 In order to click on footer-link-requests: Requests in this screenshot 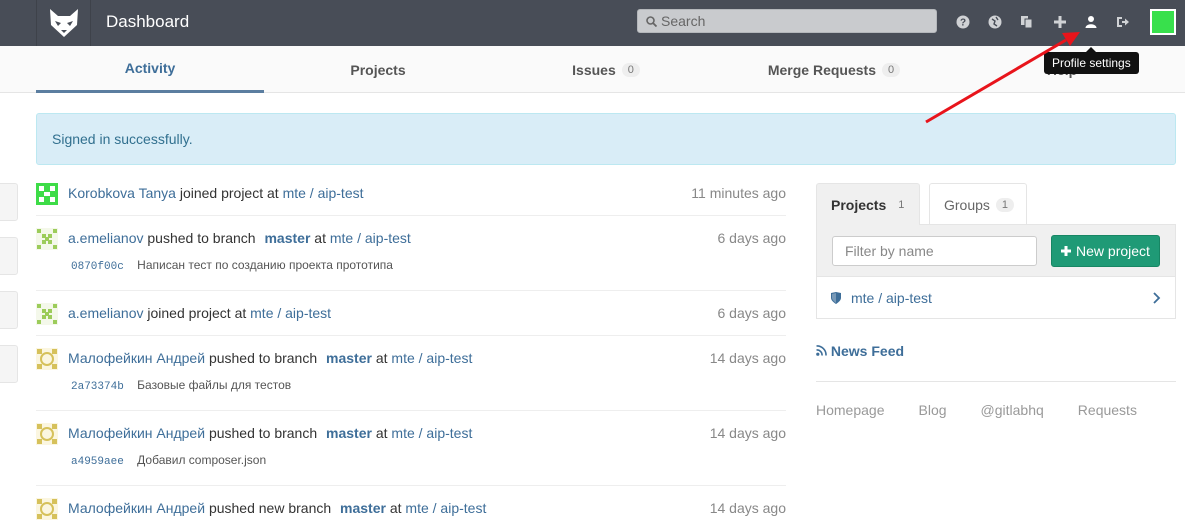, I will do `click(1107, 410)`.